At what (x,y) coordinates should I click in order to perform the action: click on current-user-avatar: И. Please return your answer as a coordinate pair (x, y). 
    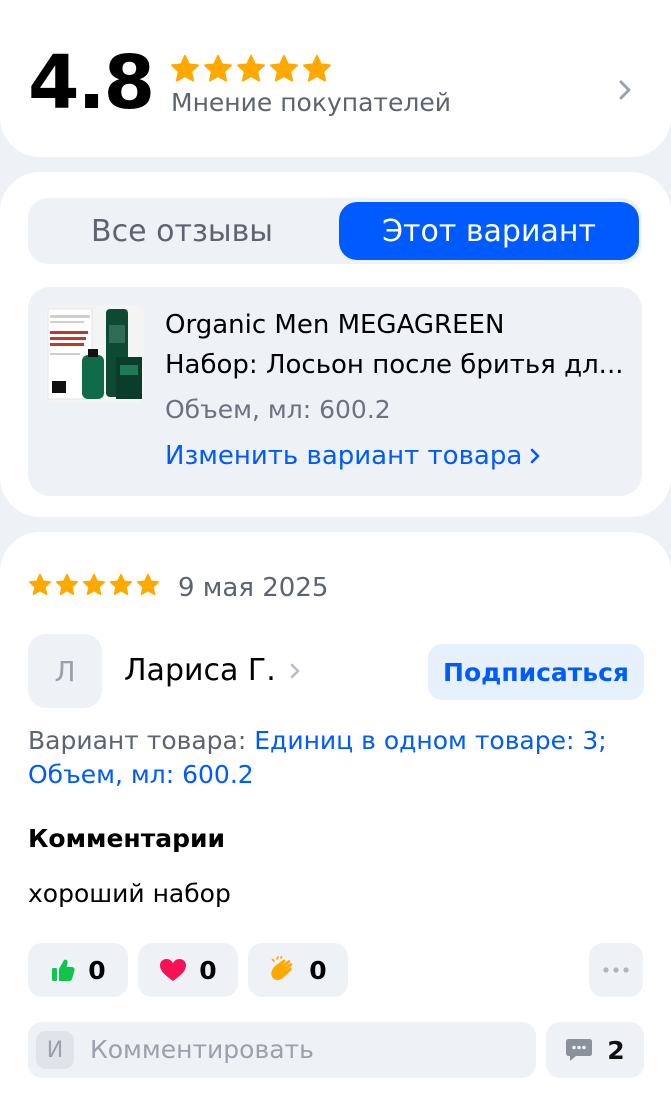
    Looking at the image, I should click on (55, 1050).